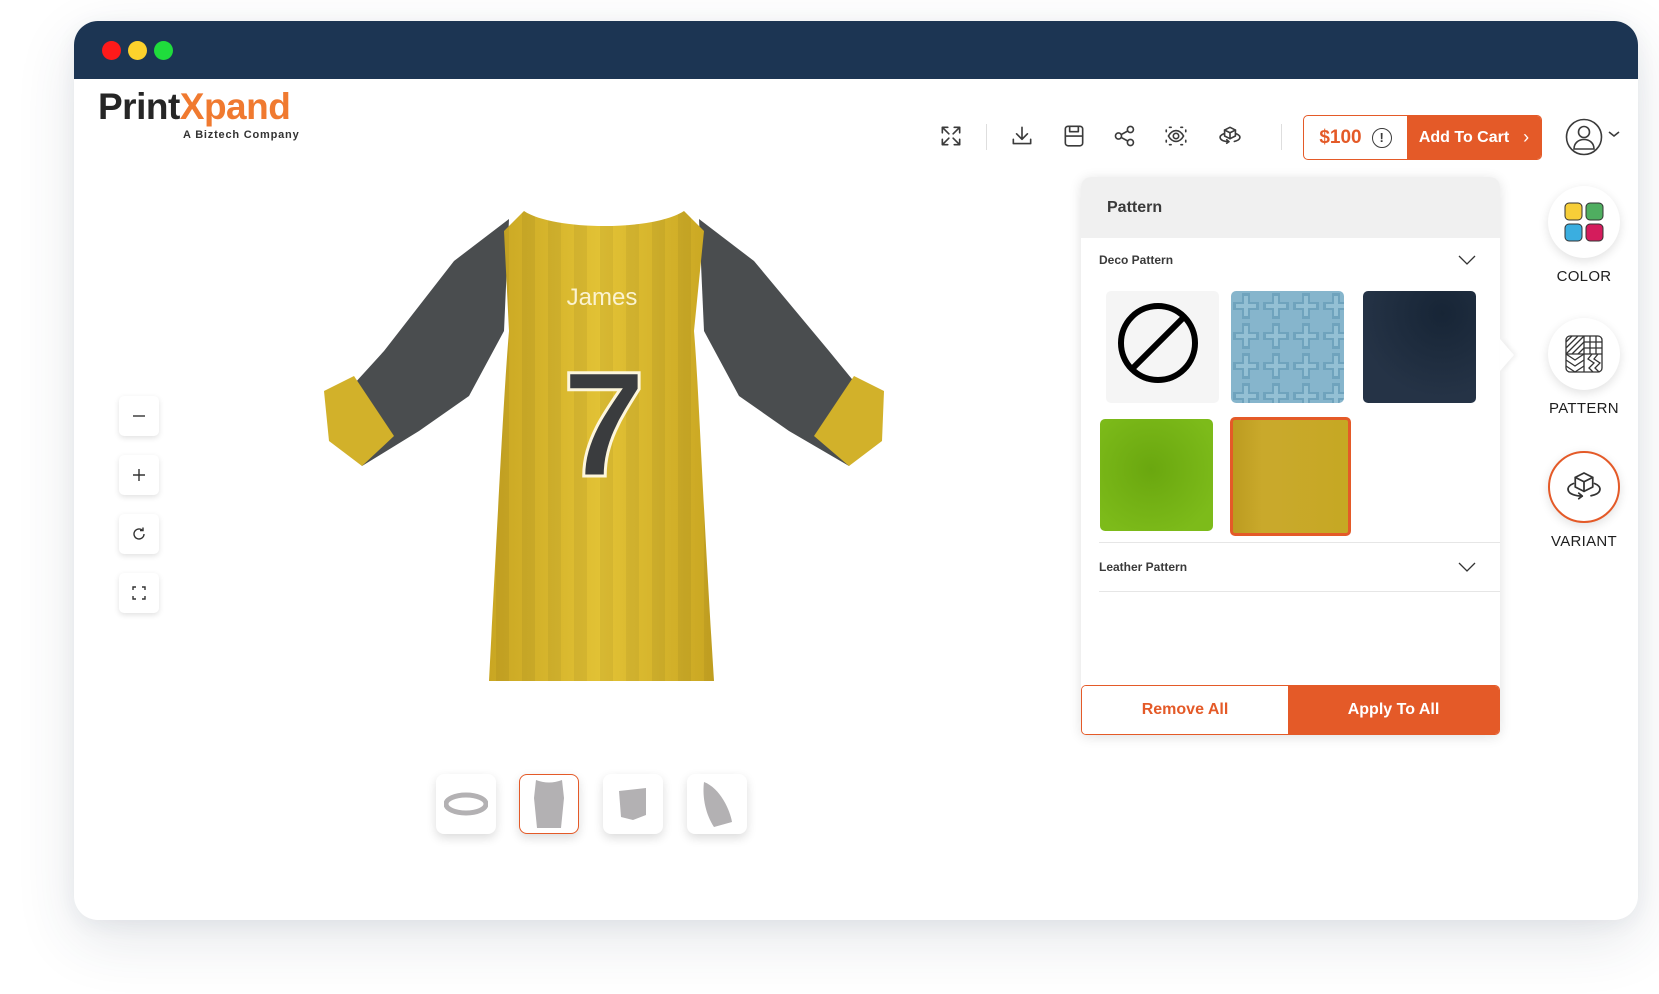 The image size is (1659, 994). I want to click on no-pattern-icon, so click(1158, 343).